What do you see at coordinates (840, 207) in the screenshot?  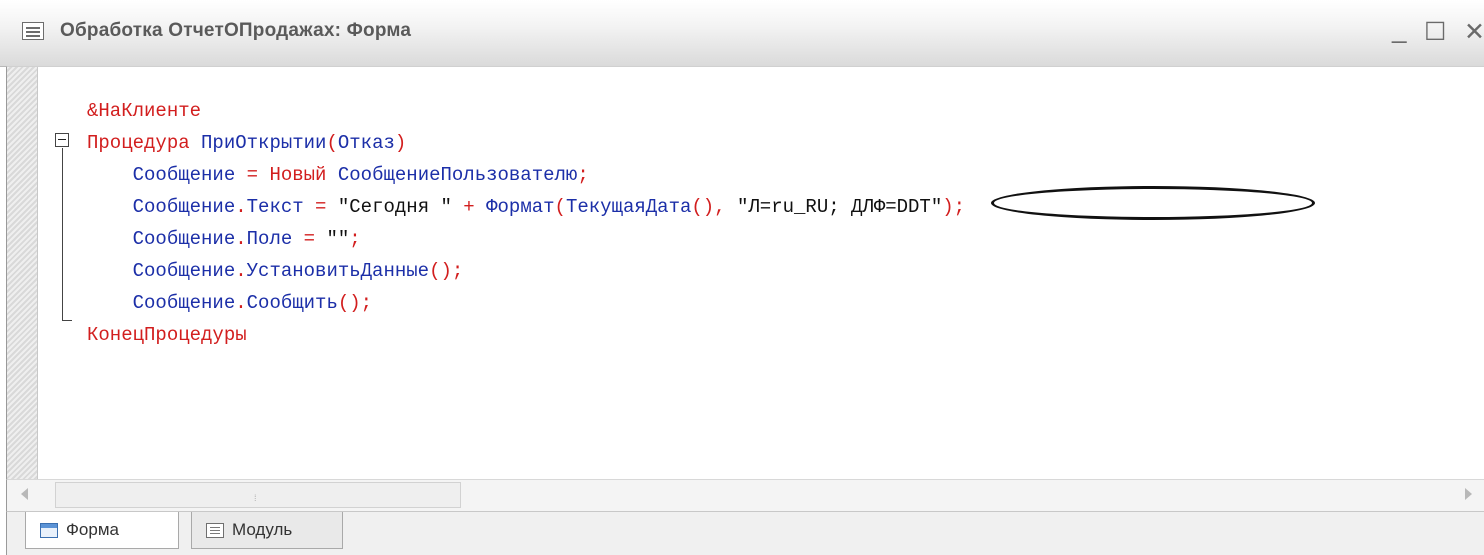 I see `format-string-highlighted: "Л=ru_RU; ДЛФ=DDT"` at bounding box center [840, 207].